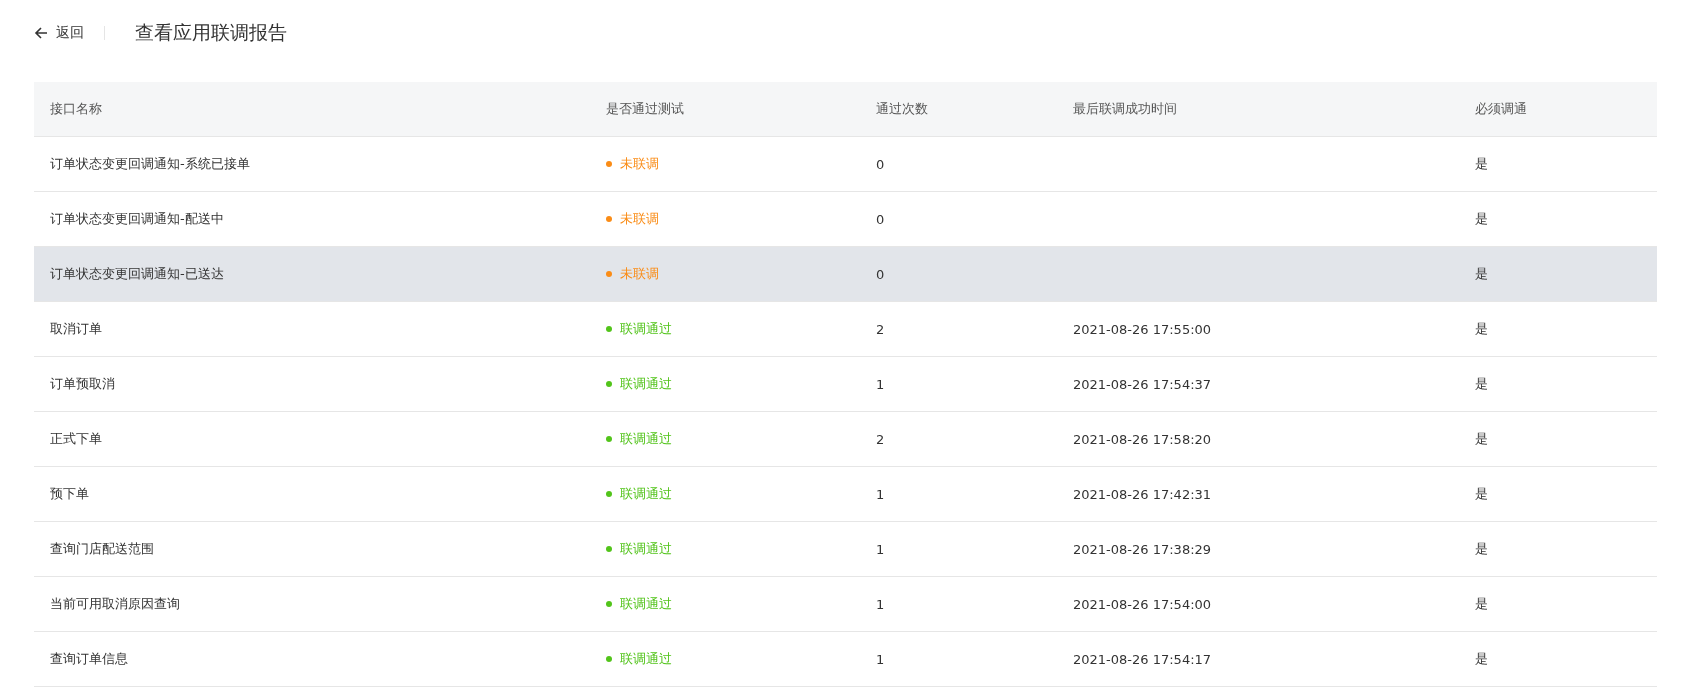  Describe the element at coordinates (312, 549) in the screenshot. I see `table-cell: 查询门店配送范围` at that location.